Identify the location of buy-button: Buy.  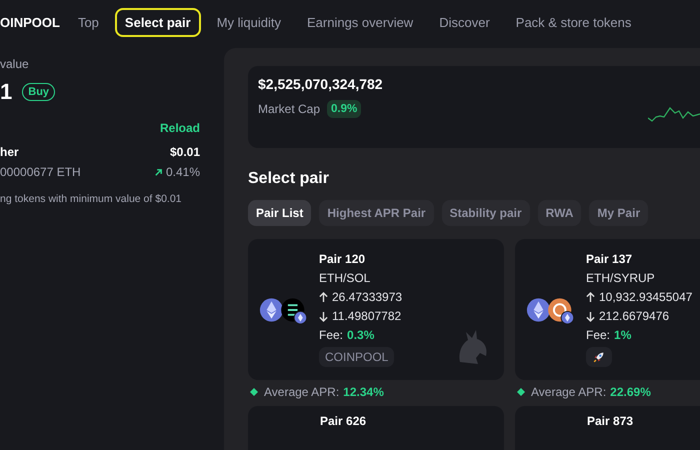
(39, 92).